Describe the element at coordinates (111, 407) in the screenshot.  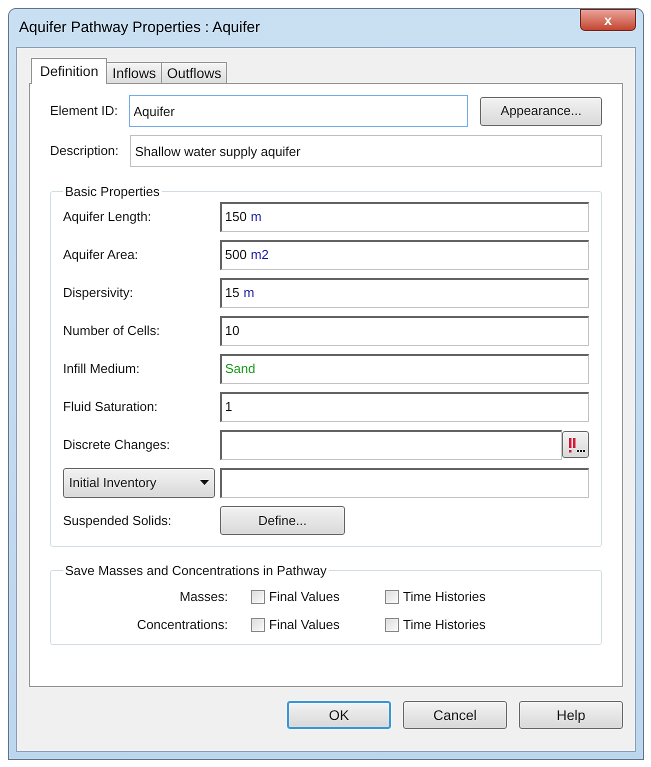
I see `field-label: Fluid Saturation:` at that location.